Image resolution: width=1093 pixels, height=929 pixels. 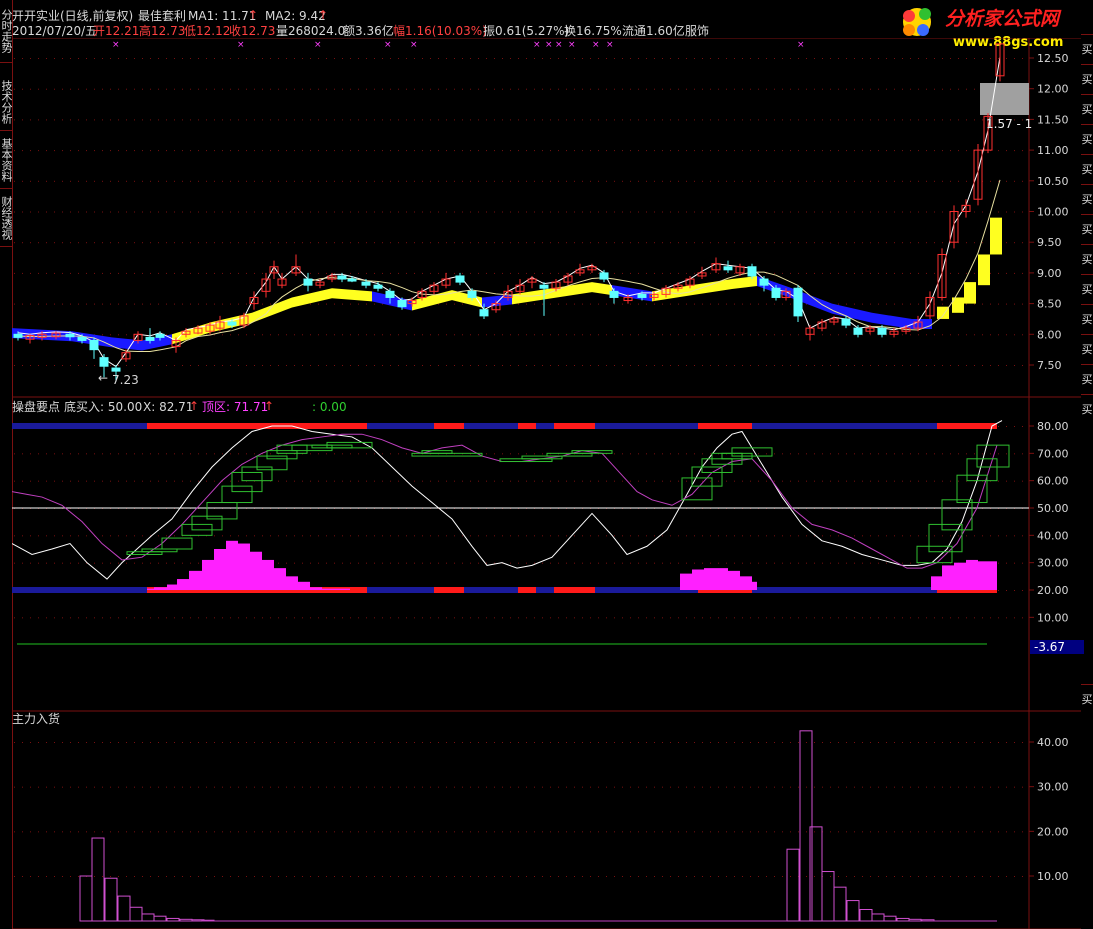 What do you see at coordinates (1053, 481) in the screenshot?
I see `indicator-axis-label: 60.00` at bounding box center [1053, 481].